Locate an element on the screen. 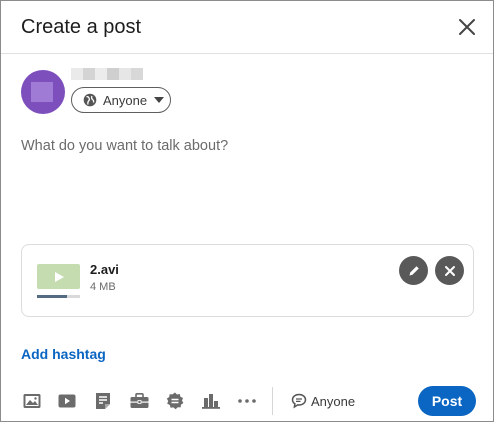 The width and height of the screenshot is (494, 422). post-toolbar: Anyone Post is located at coordinates (247, 401).